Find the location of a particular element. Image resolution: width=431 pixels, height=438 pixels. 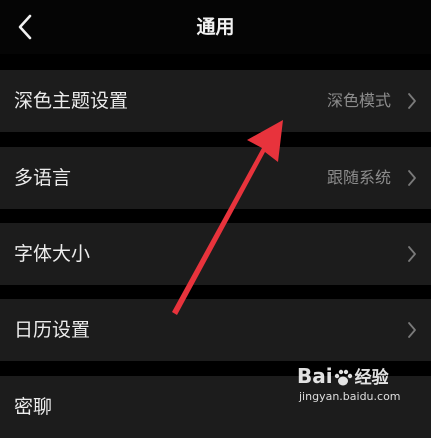

settings-row-dark-theme: 深色主题设置 深色模式 is located at coordinates (215, 101).